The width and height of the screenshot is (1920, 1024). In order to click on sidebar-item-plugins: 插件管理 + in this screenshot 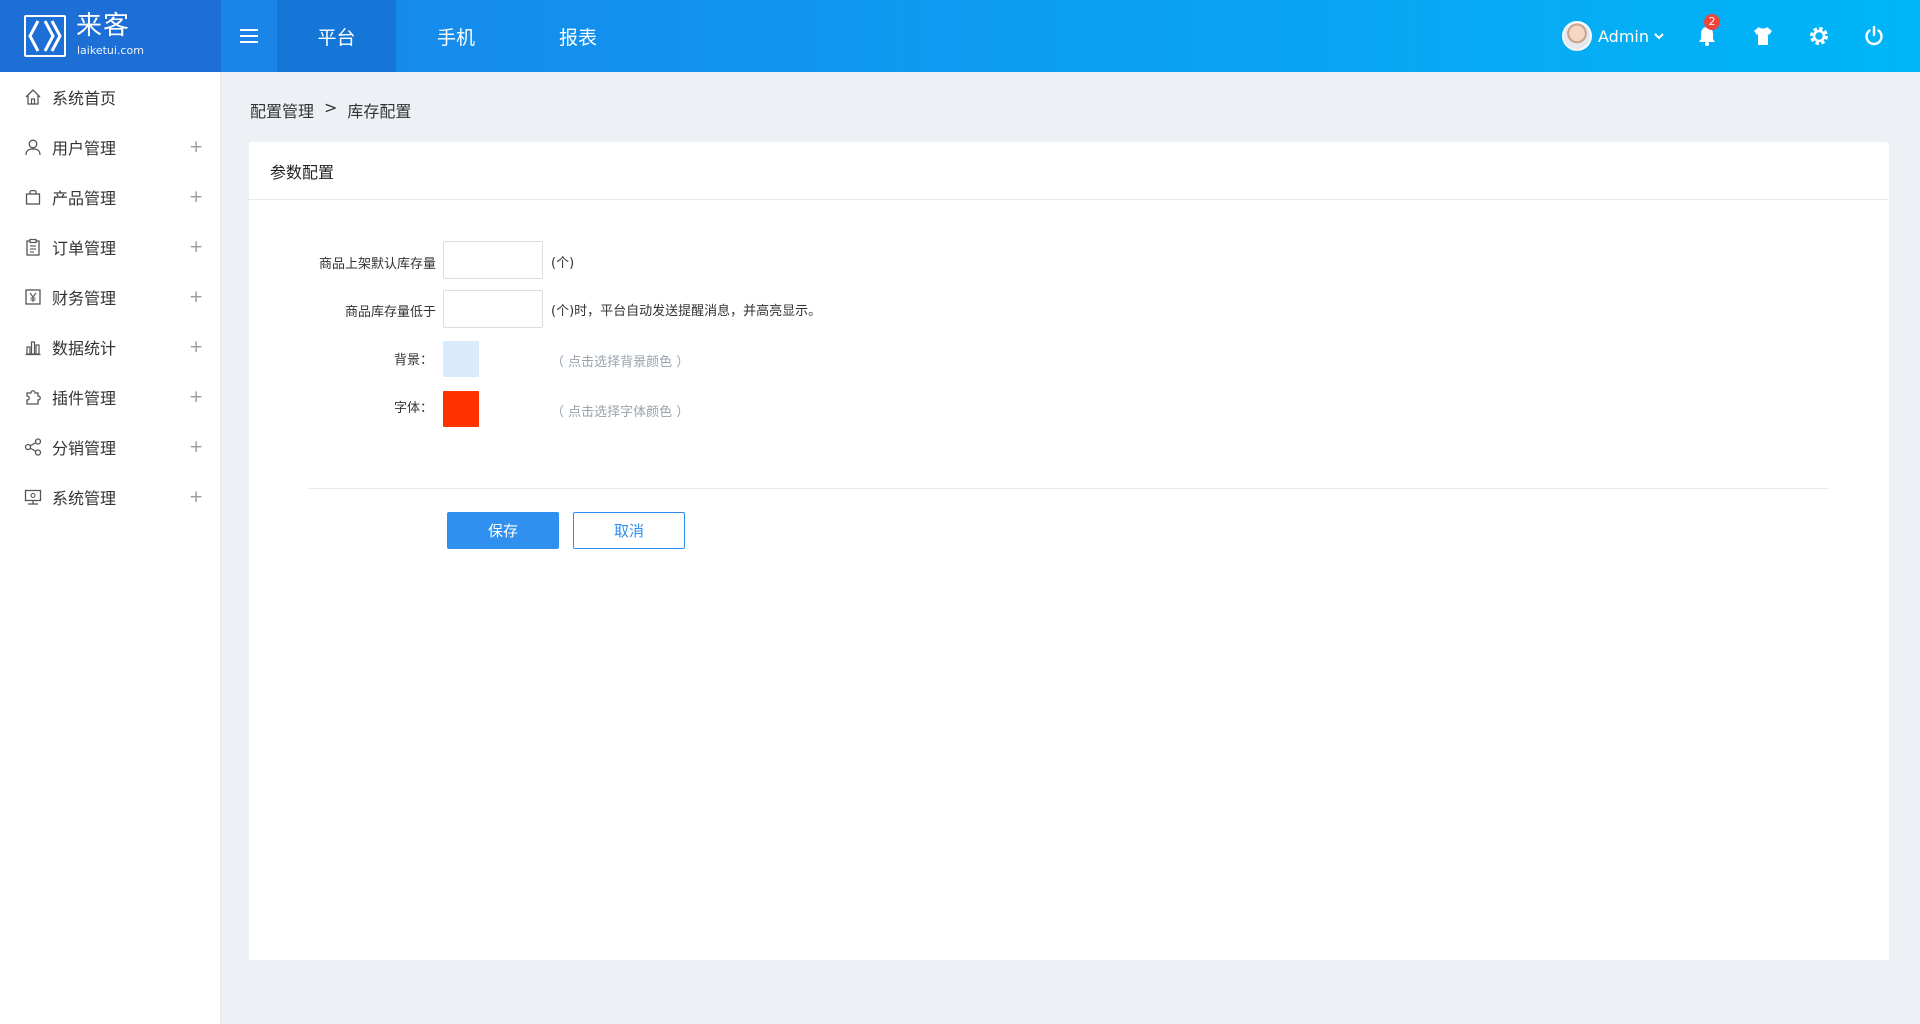, I will do `click(110, 397)`.